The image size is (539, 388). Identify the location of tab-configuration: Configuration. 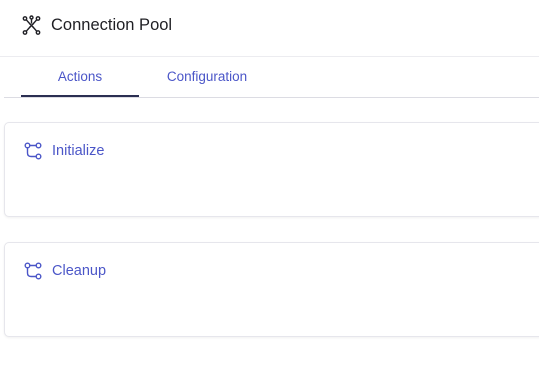
(207, 77).